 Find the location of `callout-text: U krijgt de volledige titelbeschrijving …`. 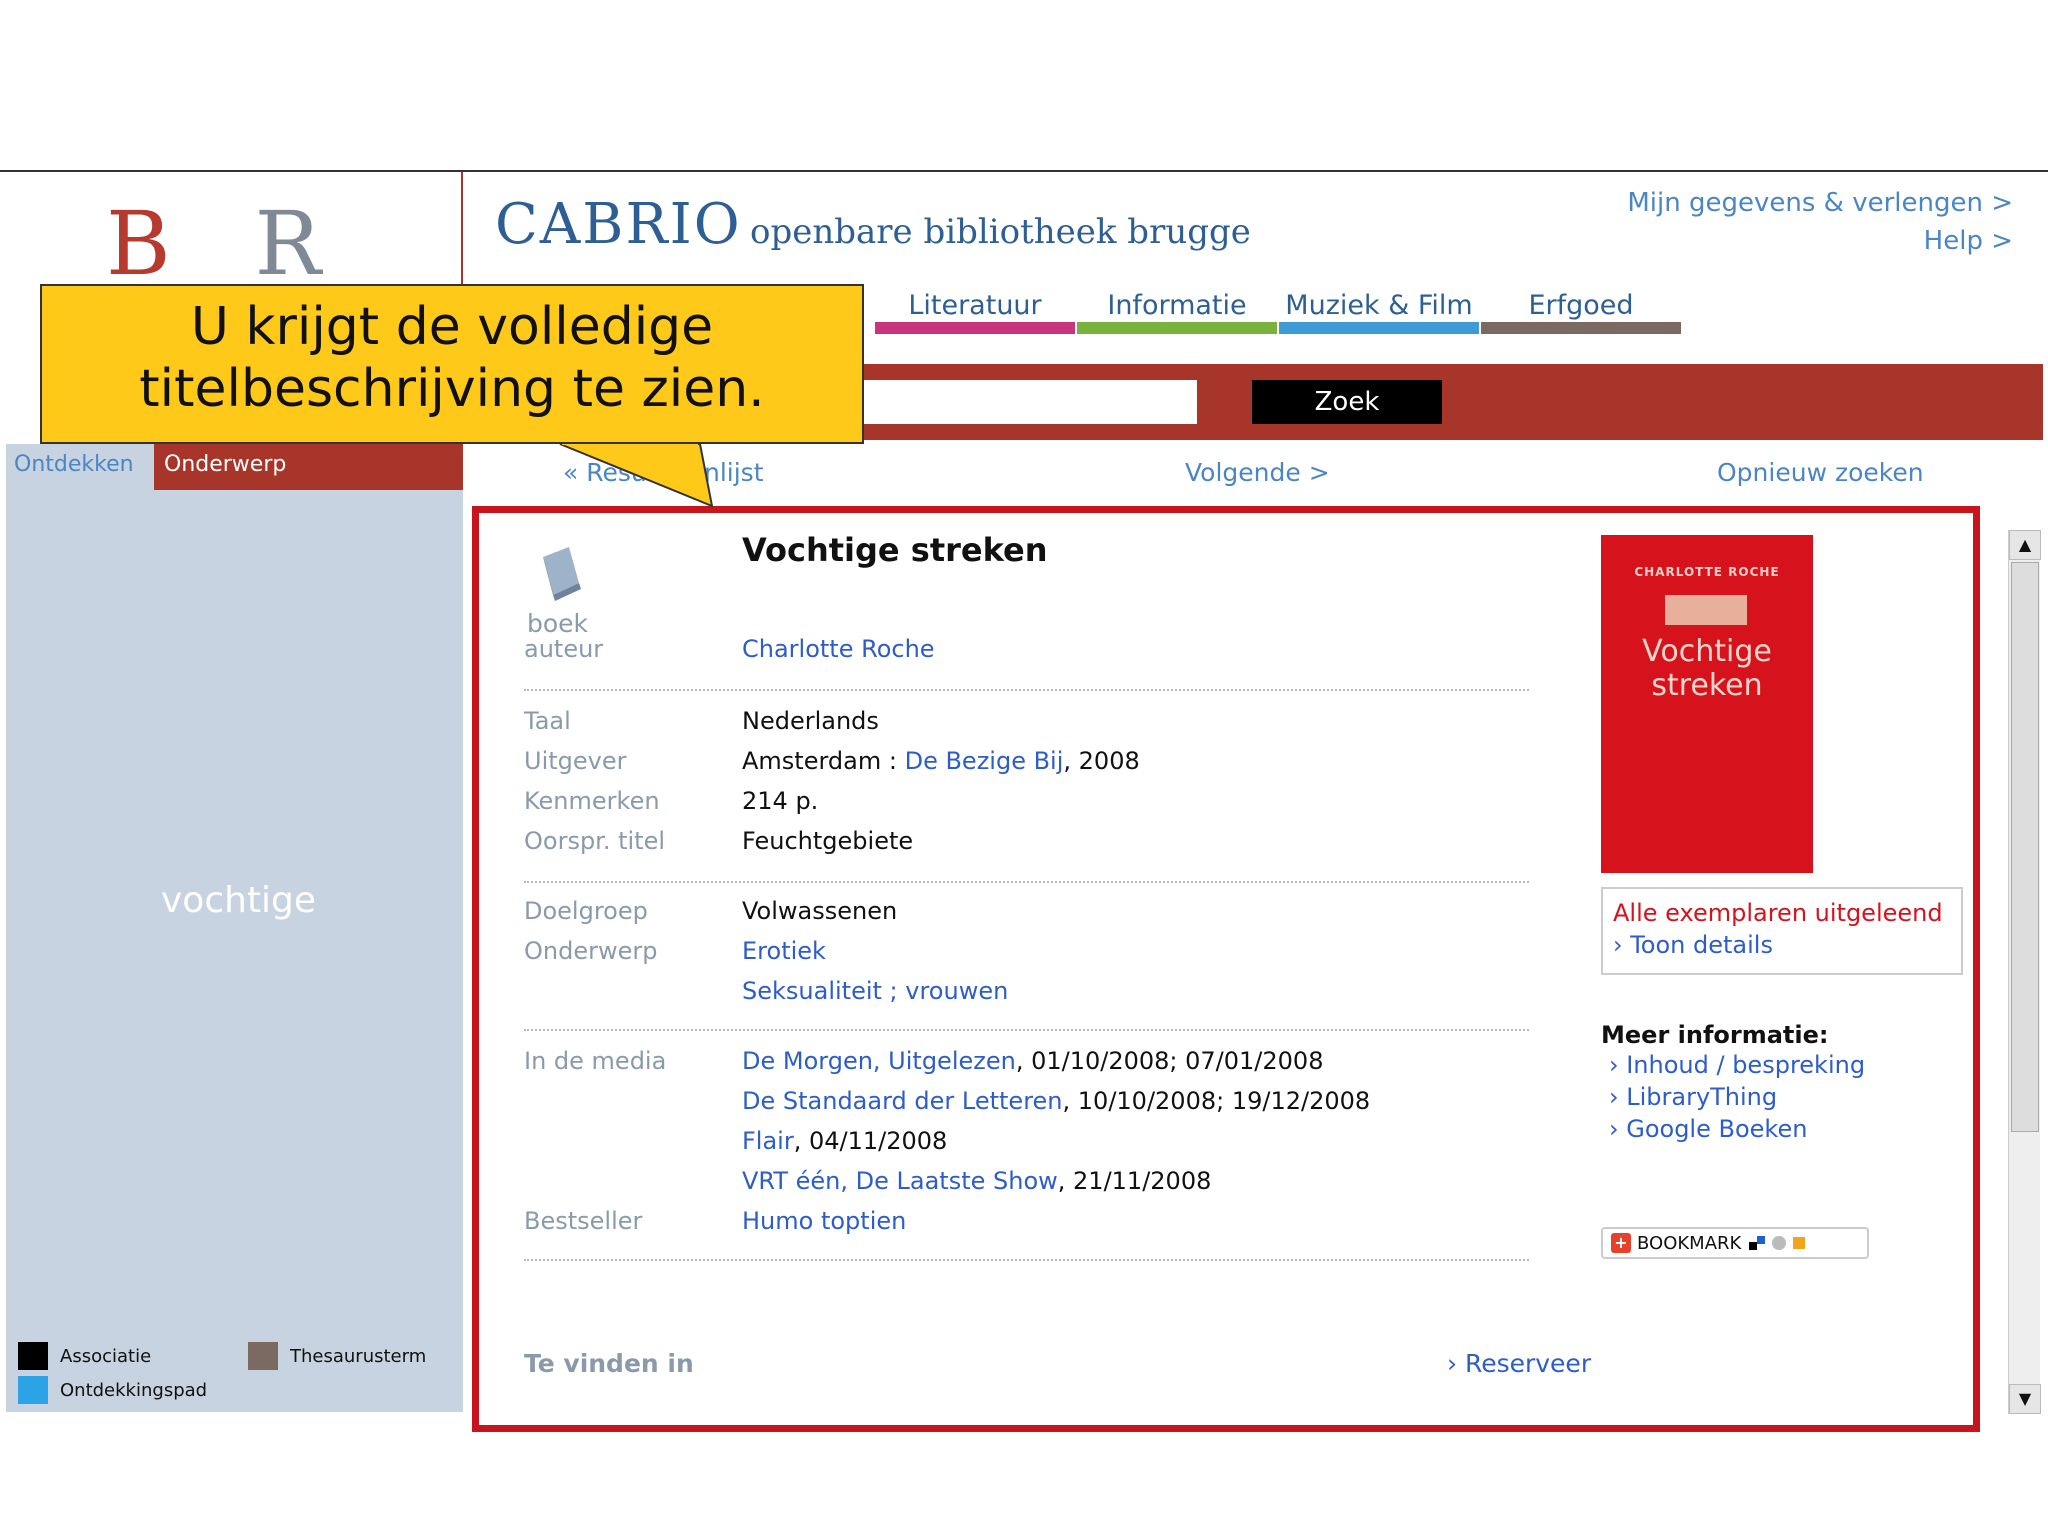

callout-text: U krijgt de volledige titelbeschrijving … is located at coordinates (452, 358).